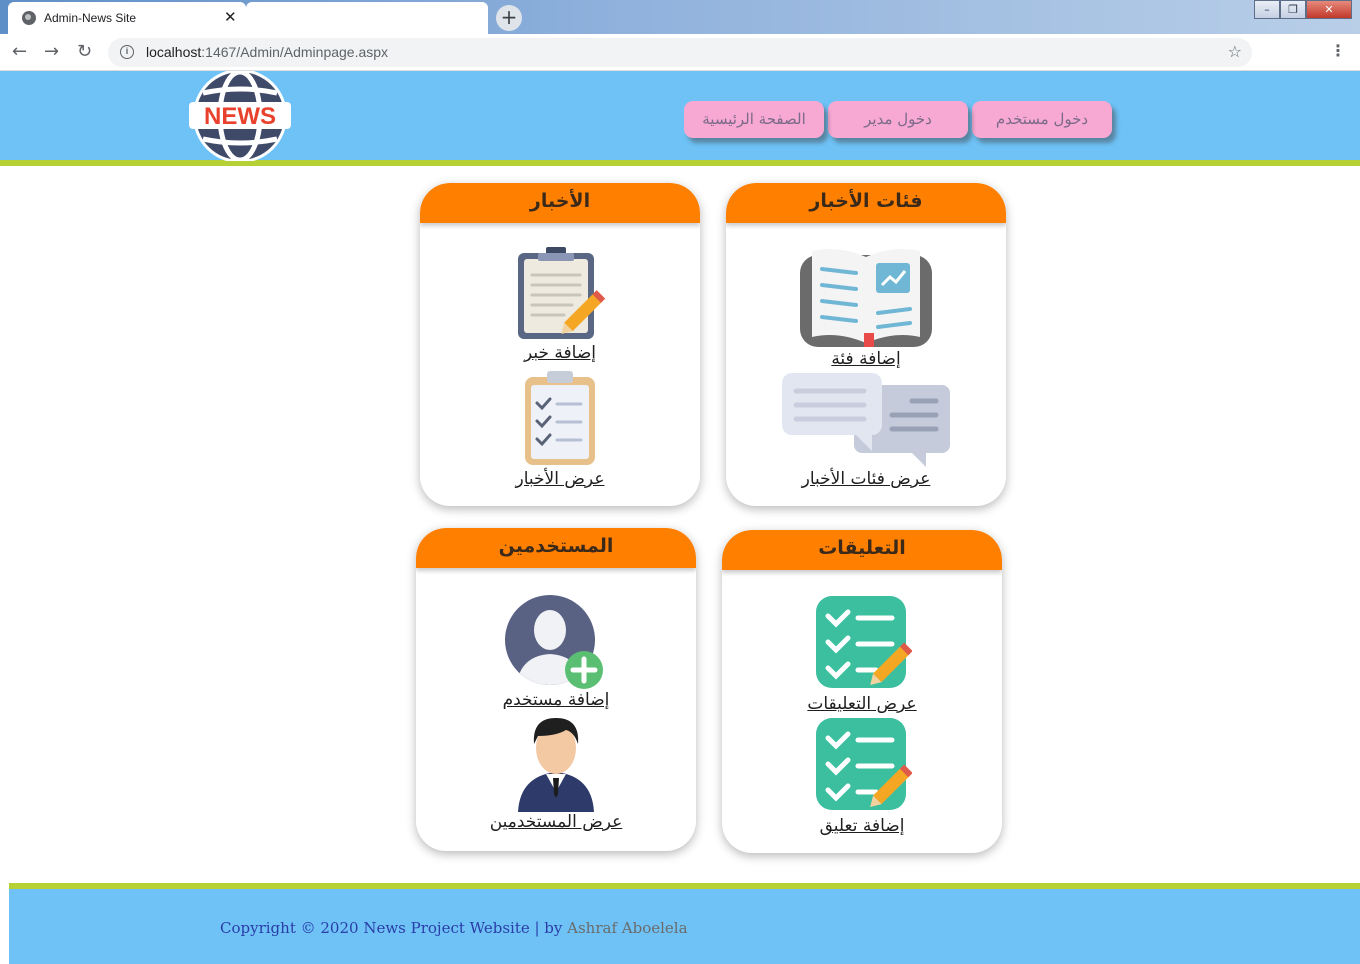 This screenshot has height=964, width=1360. Describe the element at coordinates (554, 642) in the screenshot. I see `add-user-icon` at that location.